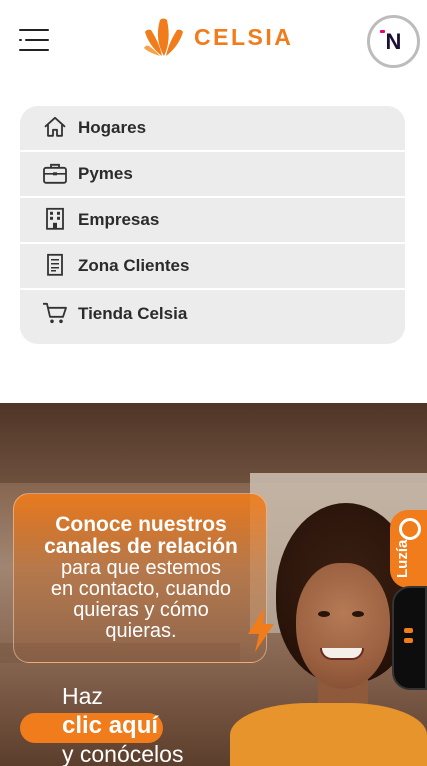  Describe the element at coordinates (212, 175) in the screenshot. I see `menu-item-pymes: Pymes` at that location.